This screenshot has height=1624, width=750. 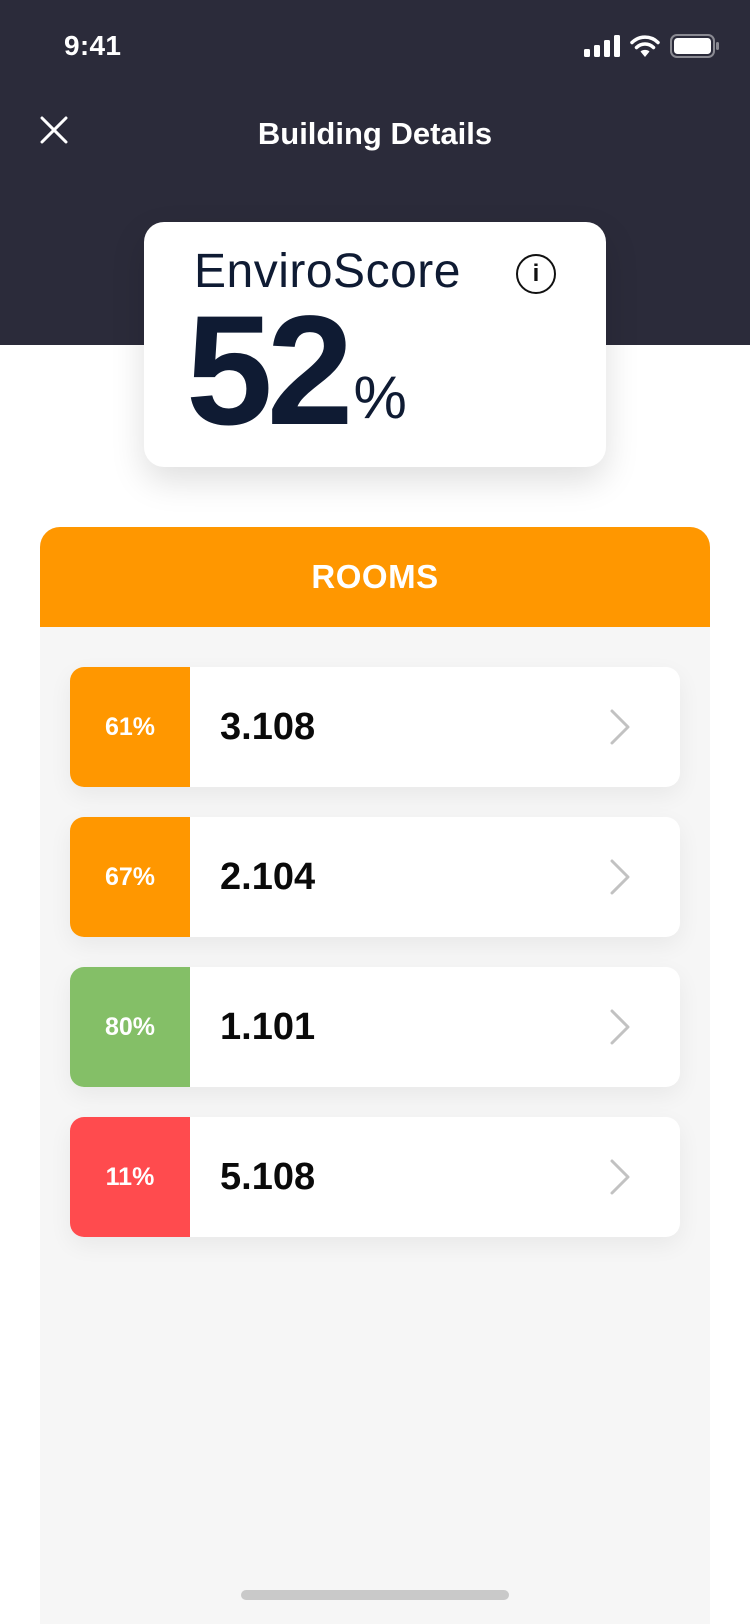 I want to click on status-icons, so click(x=652, y=46).